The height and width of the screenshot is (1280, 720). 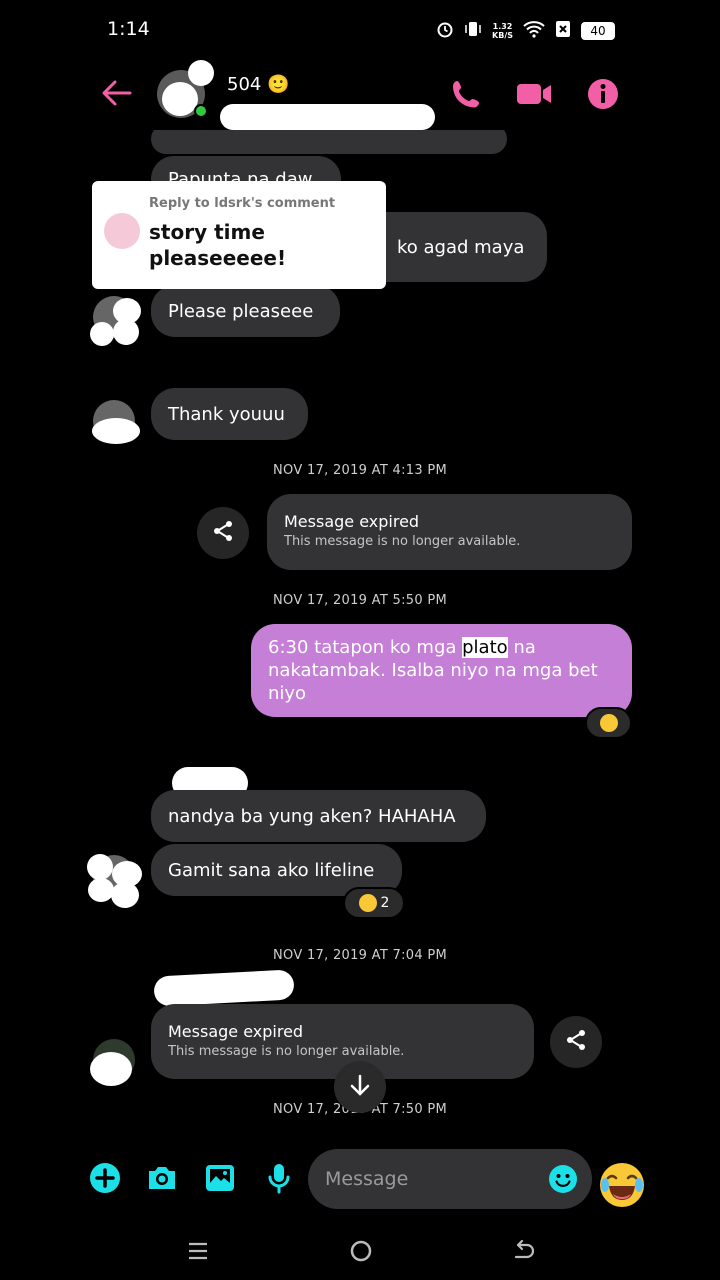 What do you see at coordinates (360, 30) in the screenshot?
I see `status-bar: 1:14 1.32 KB/S 40` at bounding box center [360, 30].